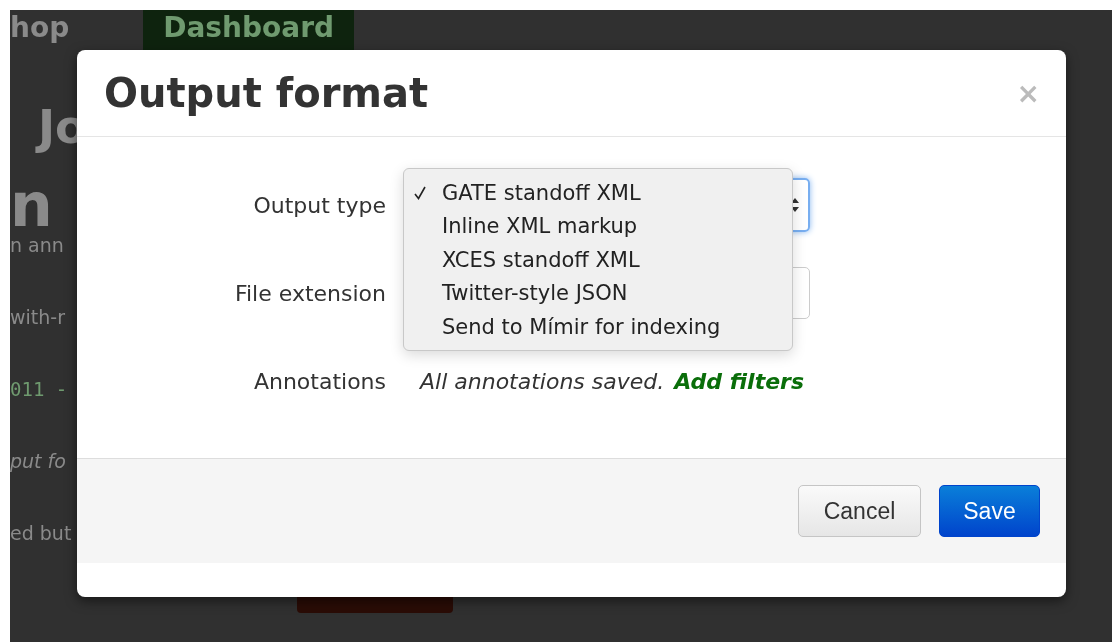  What do you see at coordinates (598, 293) in the screenshot?
I see `menu-option: Twitter-style JSON` at bounding box center [598, 293].